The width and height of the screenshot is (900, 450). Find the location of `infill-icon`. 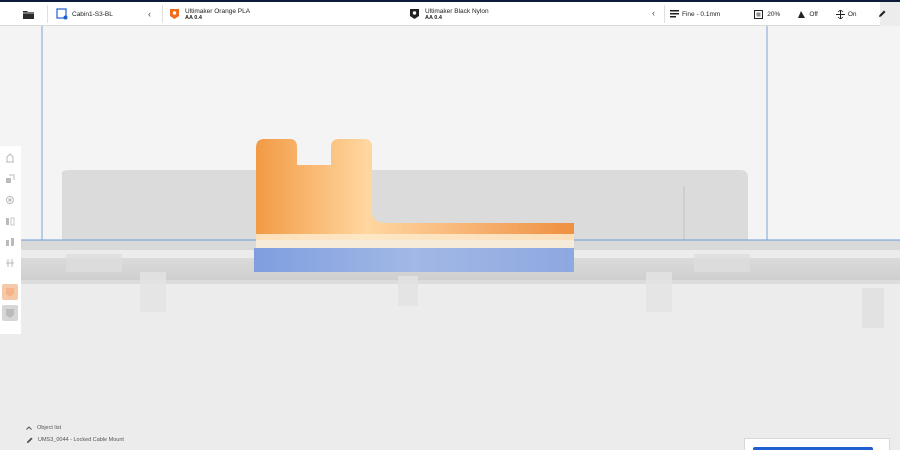

infill-icon is located at coordinates (759, 14).